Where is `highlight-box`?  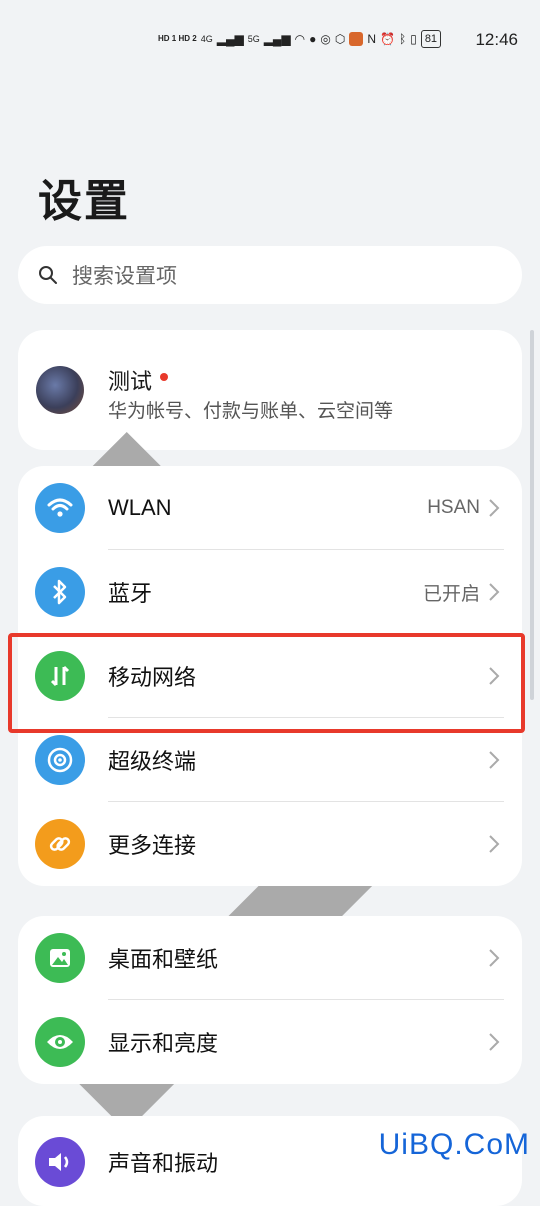 highlight-box is located at coordinates (266, 683).